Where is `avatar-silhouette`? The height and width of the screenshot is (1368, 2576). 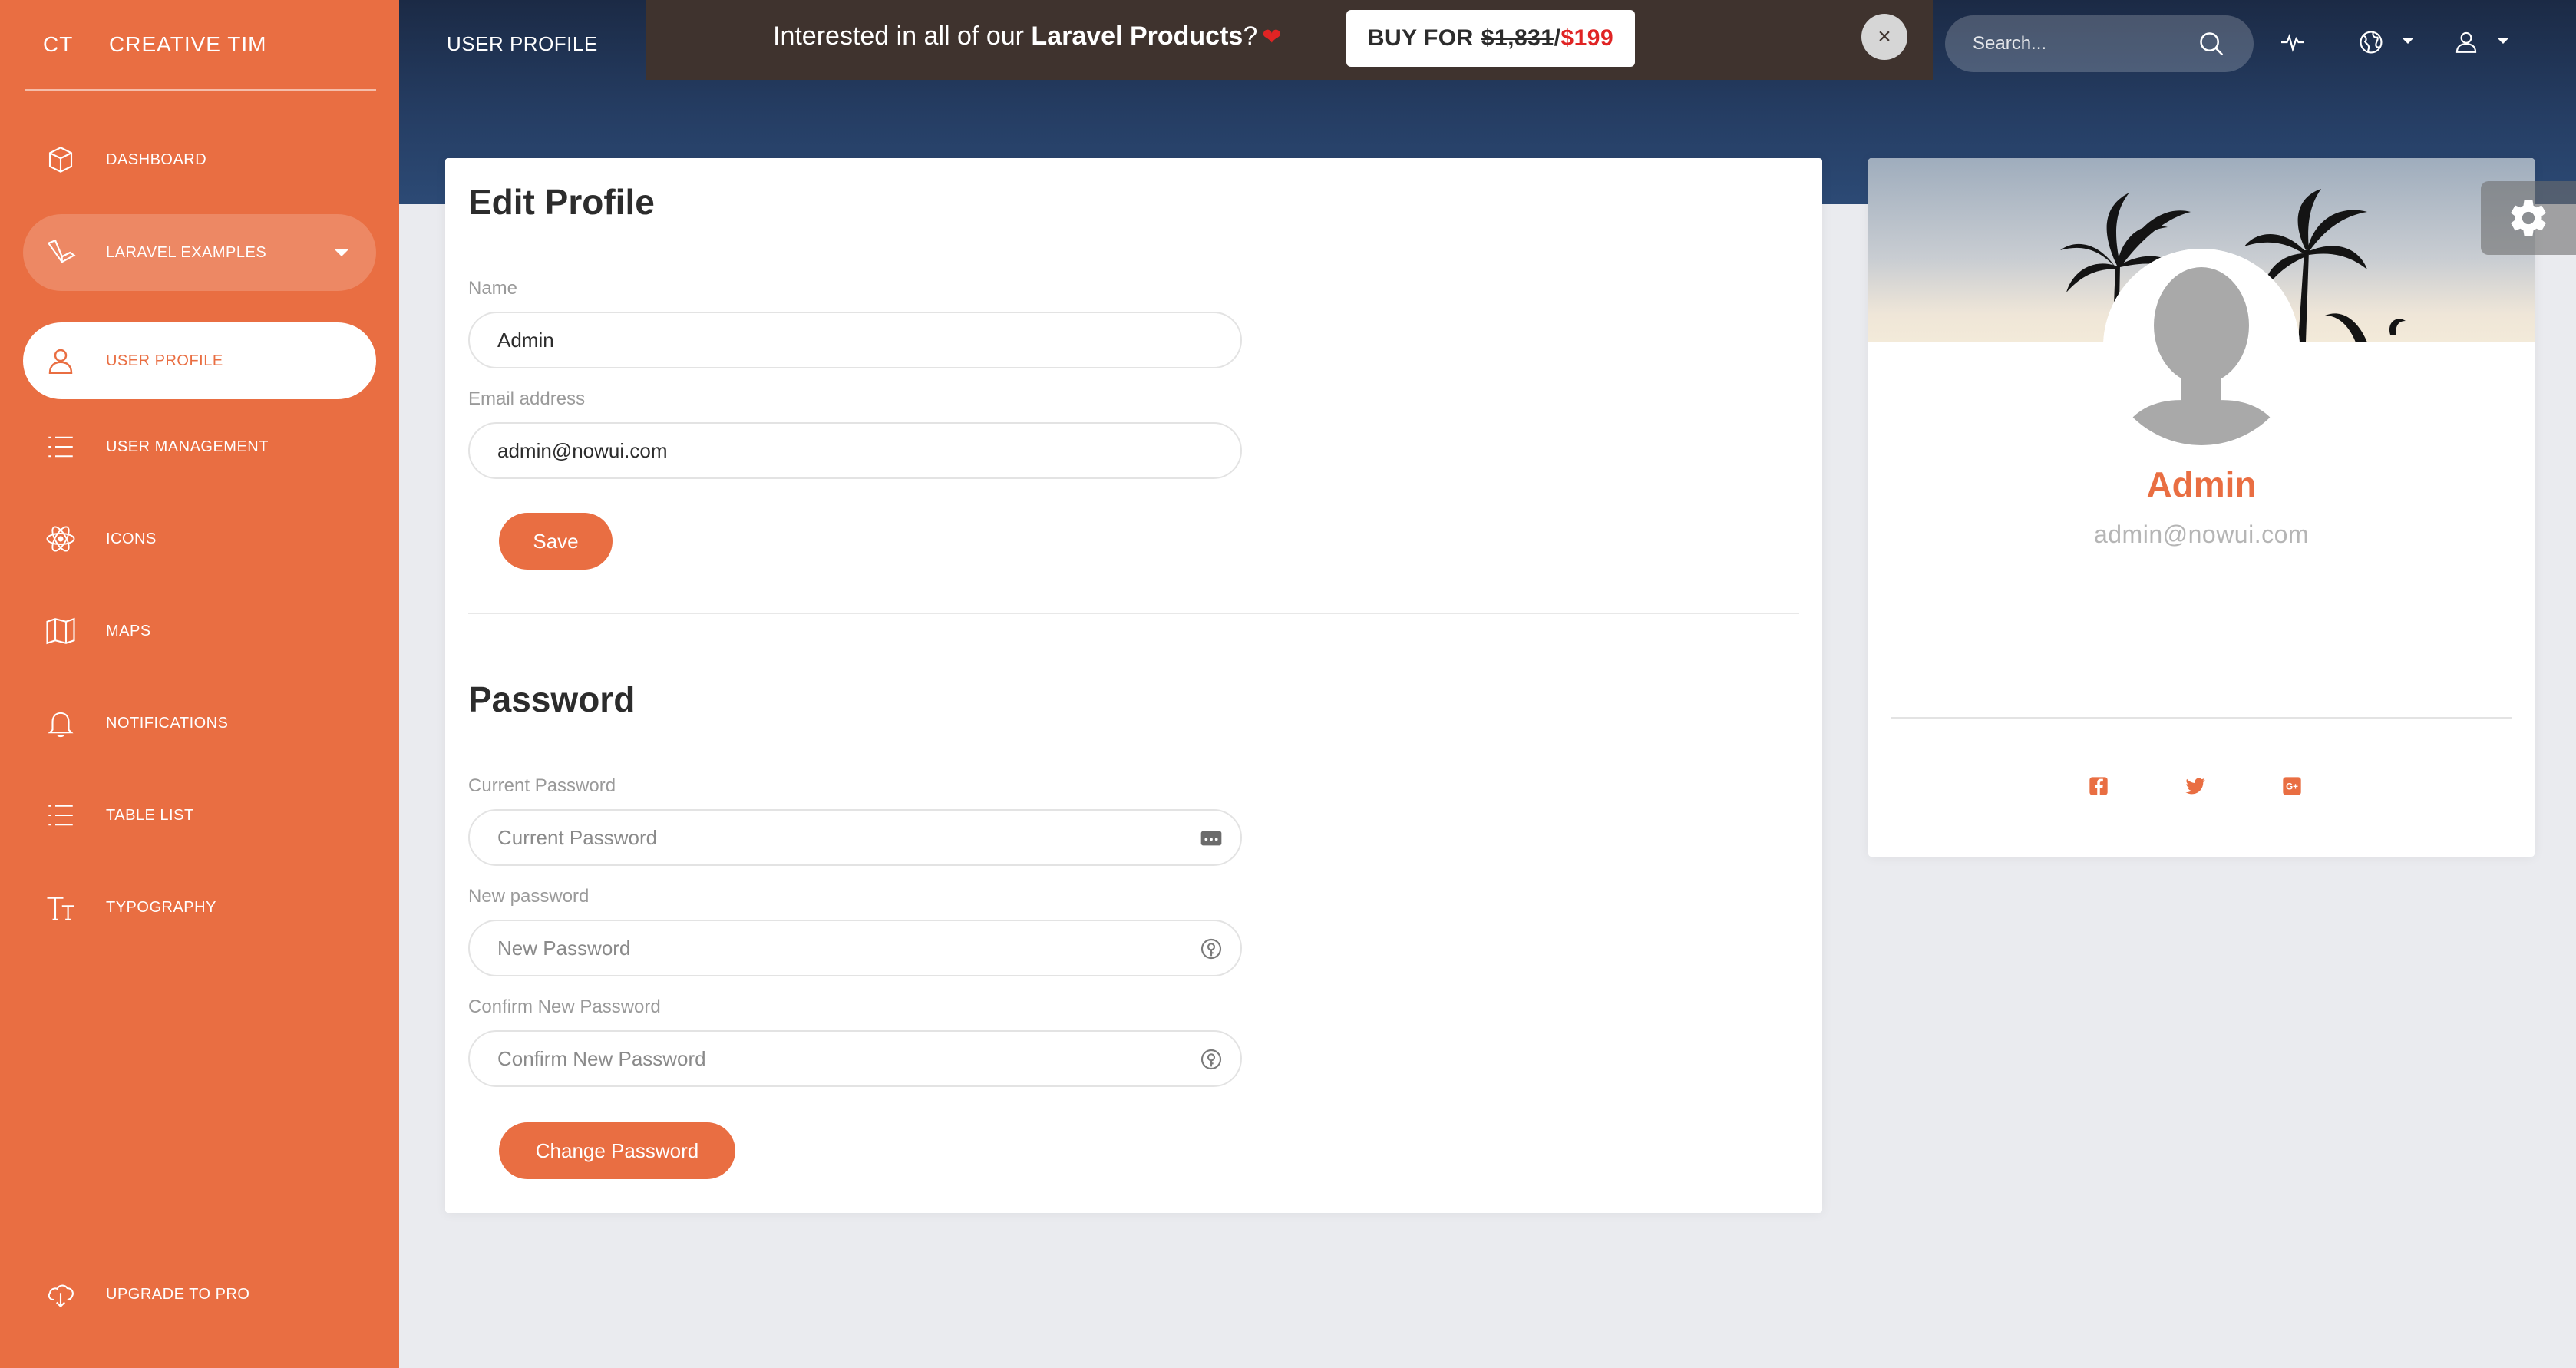 avatar-silhouette is located at coordinates (2201, 347).